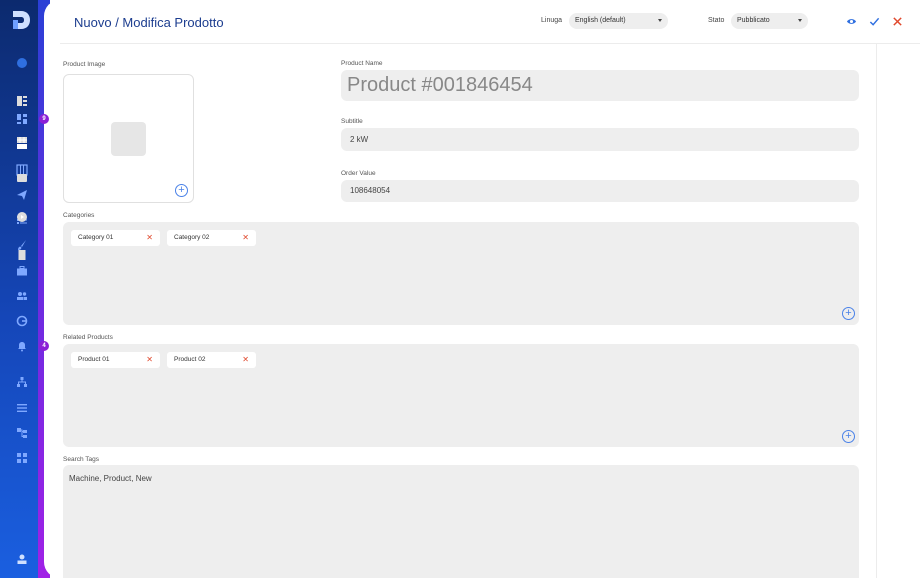 This screenshot has height=578, width=920. What do you see at coordinates (22, 195) in the screenshot?
I see `send-icon` at bounding box center [22, 195].